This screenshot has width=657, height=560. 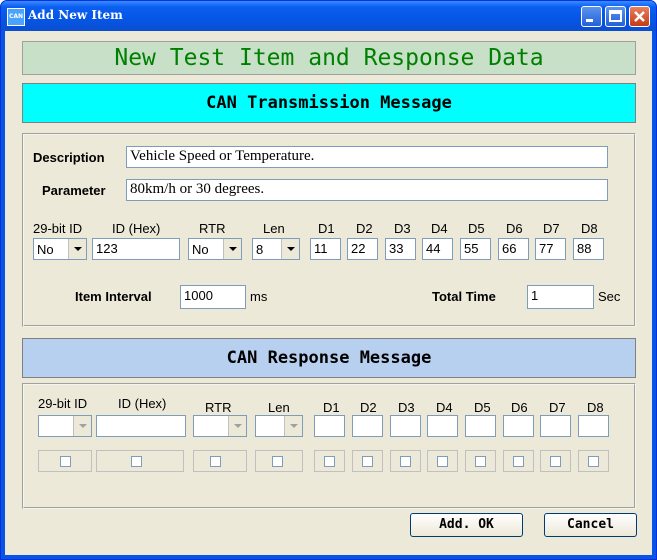 What do you see at coordinates (328, 16) in the screenshot?
I see `title-bar: CAN Add New Item` at bounding box center [328, 16].